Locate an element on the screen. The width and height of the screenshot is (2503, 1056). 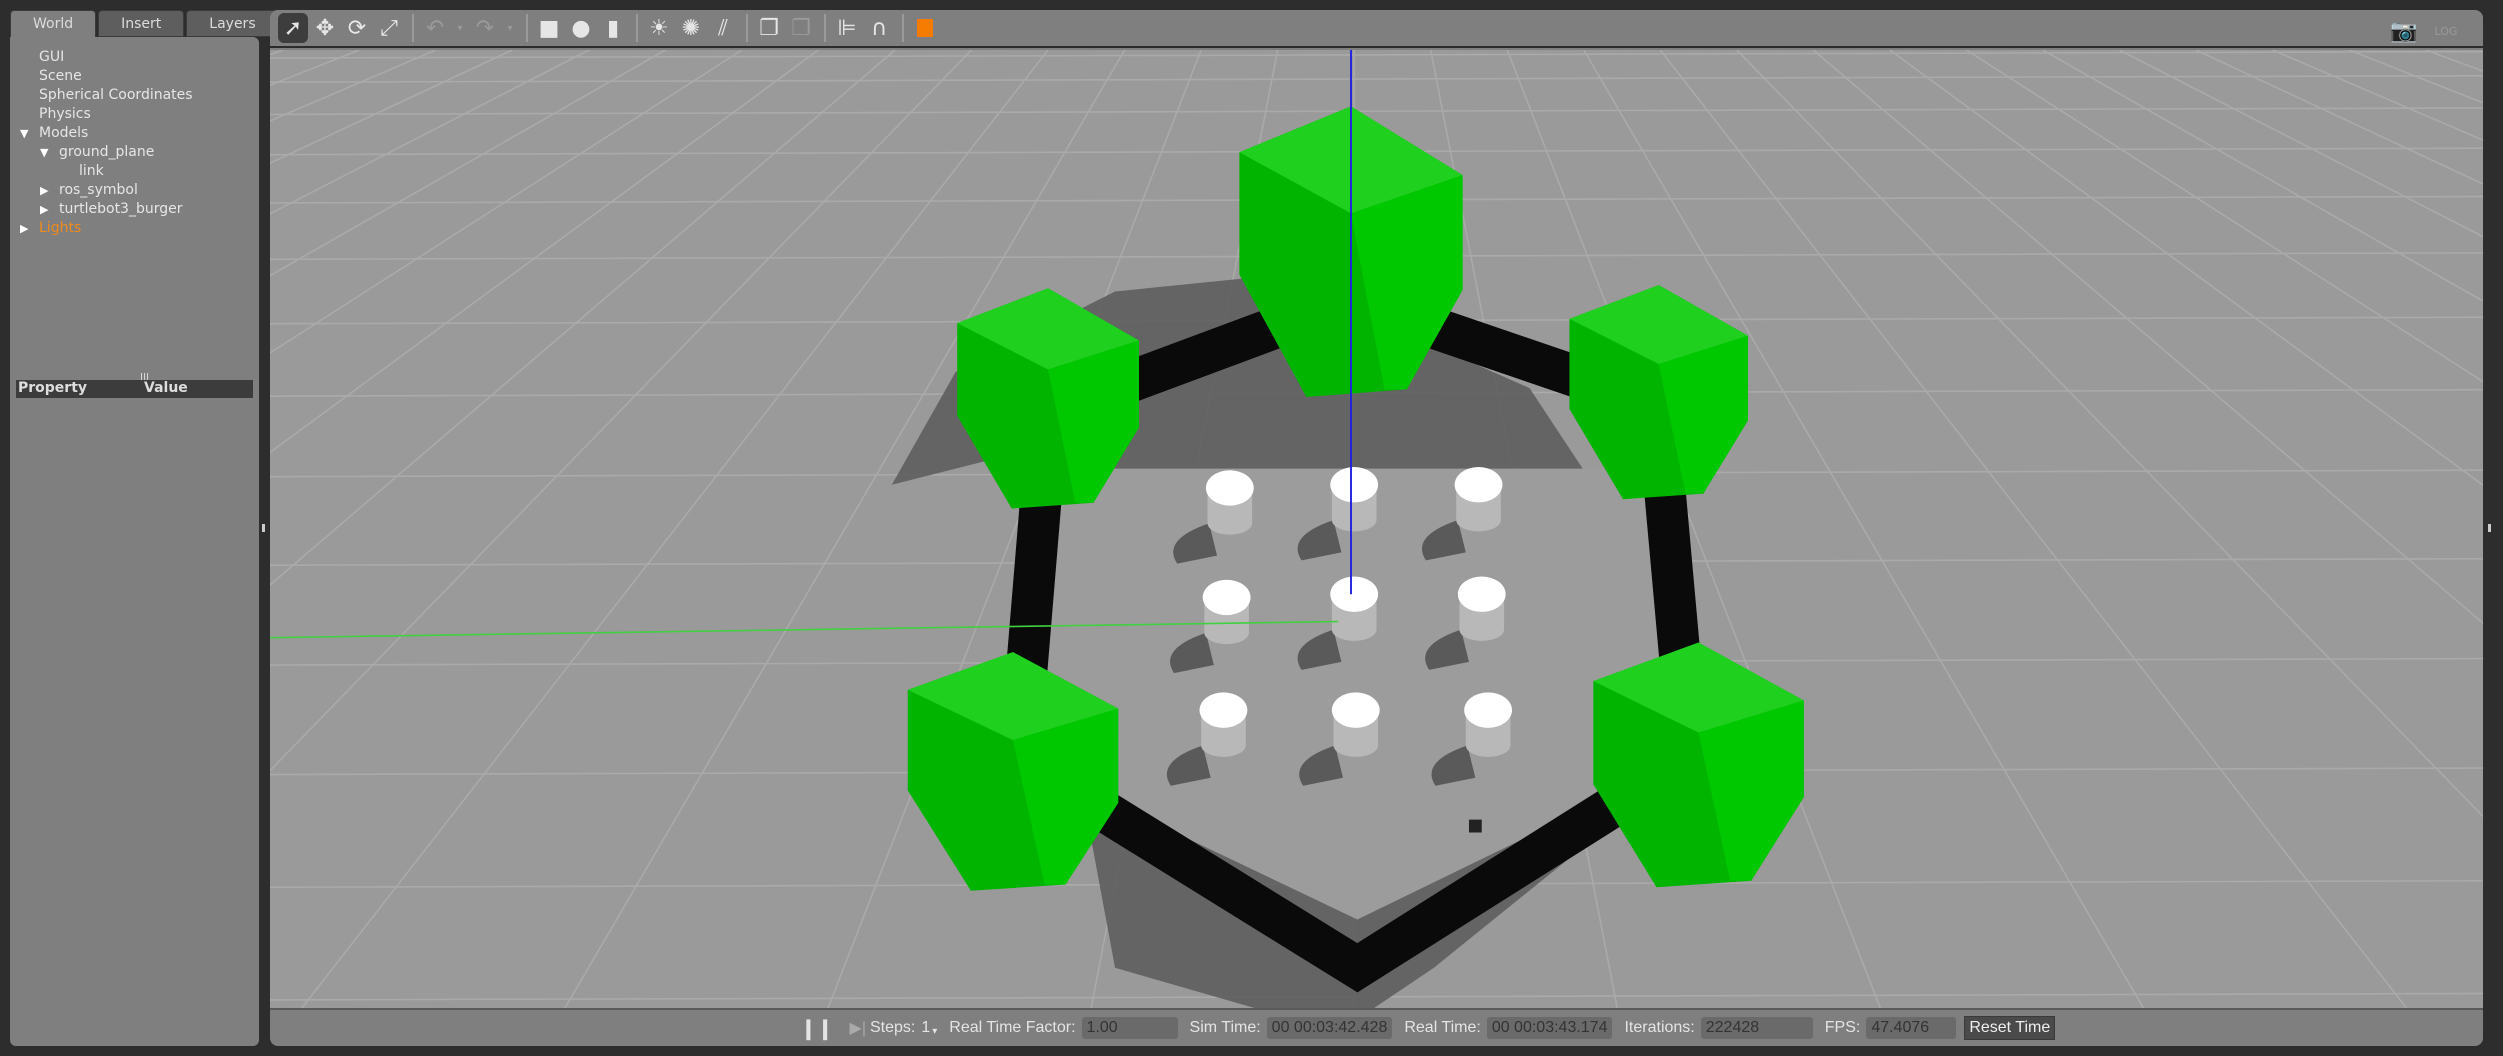
select-arrow-icon: ➚ is located at coordinates (293, 28).